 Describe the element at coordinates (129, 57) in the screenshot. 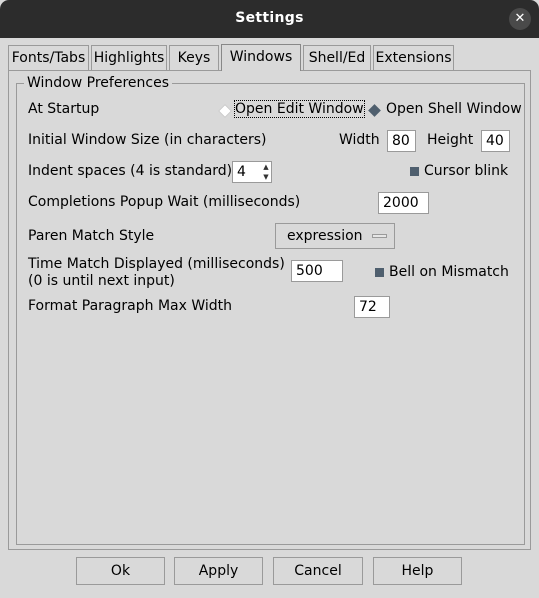

I see `tab-highlights: Highlights` at that location.